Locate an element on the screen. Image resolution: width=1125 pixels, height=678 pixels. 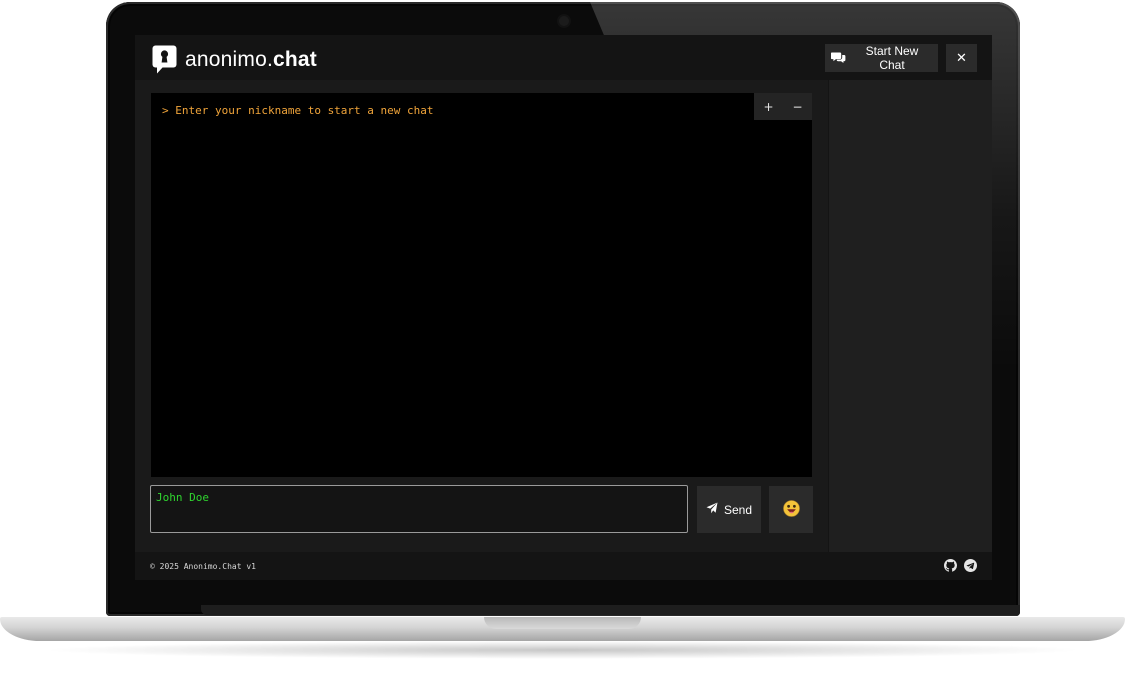
close-button: ✕ is located at coordinates (961, 58).